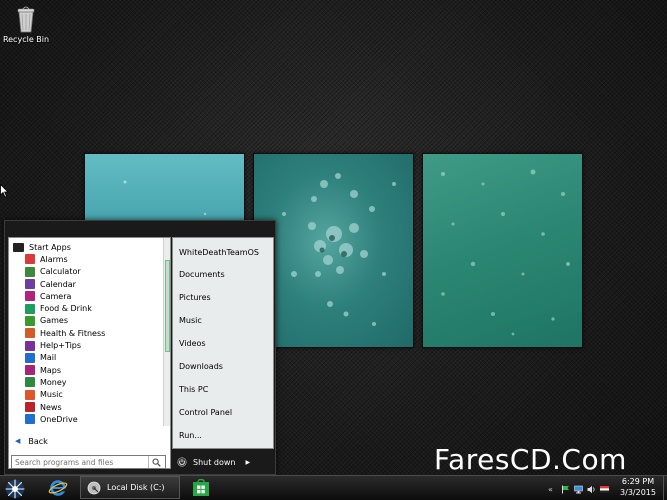  I want to click on place-item: Documents, so click(223, 275).